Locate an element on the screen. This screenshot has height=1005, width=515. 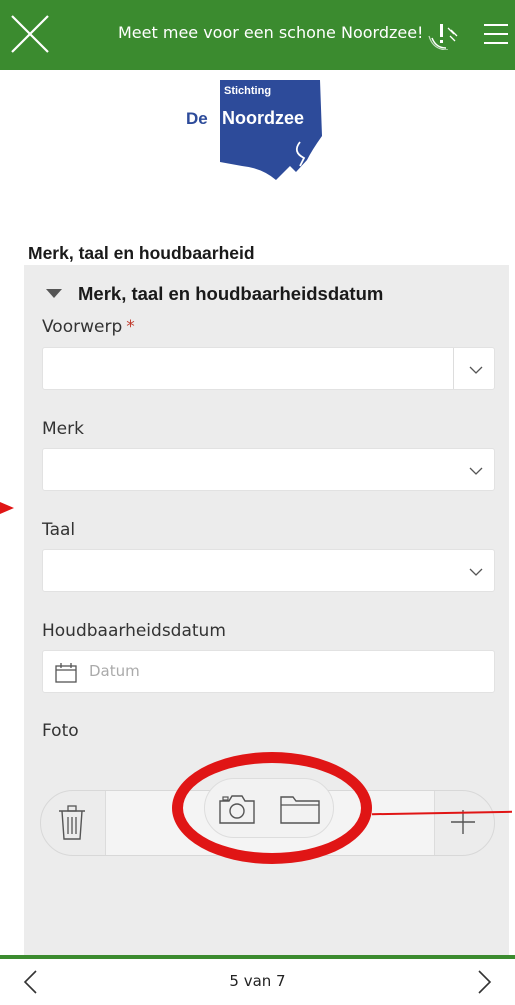
taal-select is located at coordinates (268, 570).